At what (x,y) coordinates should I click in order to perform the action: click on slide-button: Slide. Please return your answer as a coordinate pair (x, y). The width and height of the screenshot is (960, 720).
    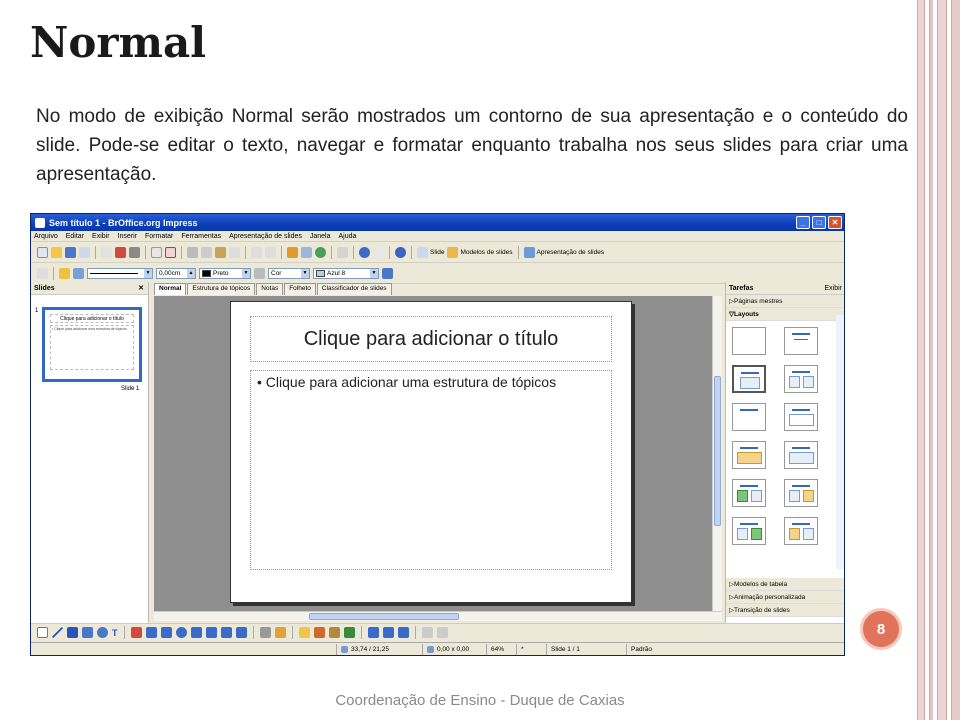
    Looking at the image, I should click on (430, 252).